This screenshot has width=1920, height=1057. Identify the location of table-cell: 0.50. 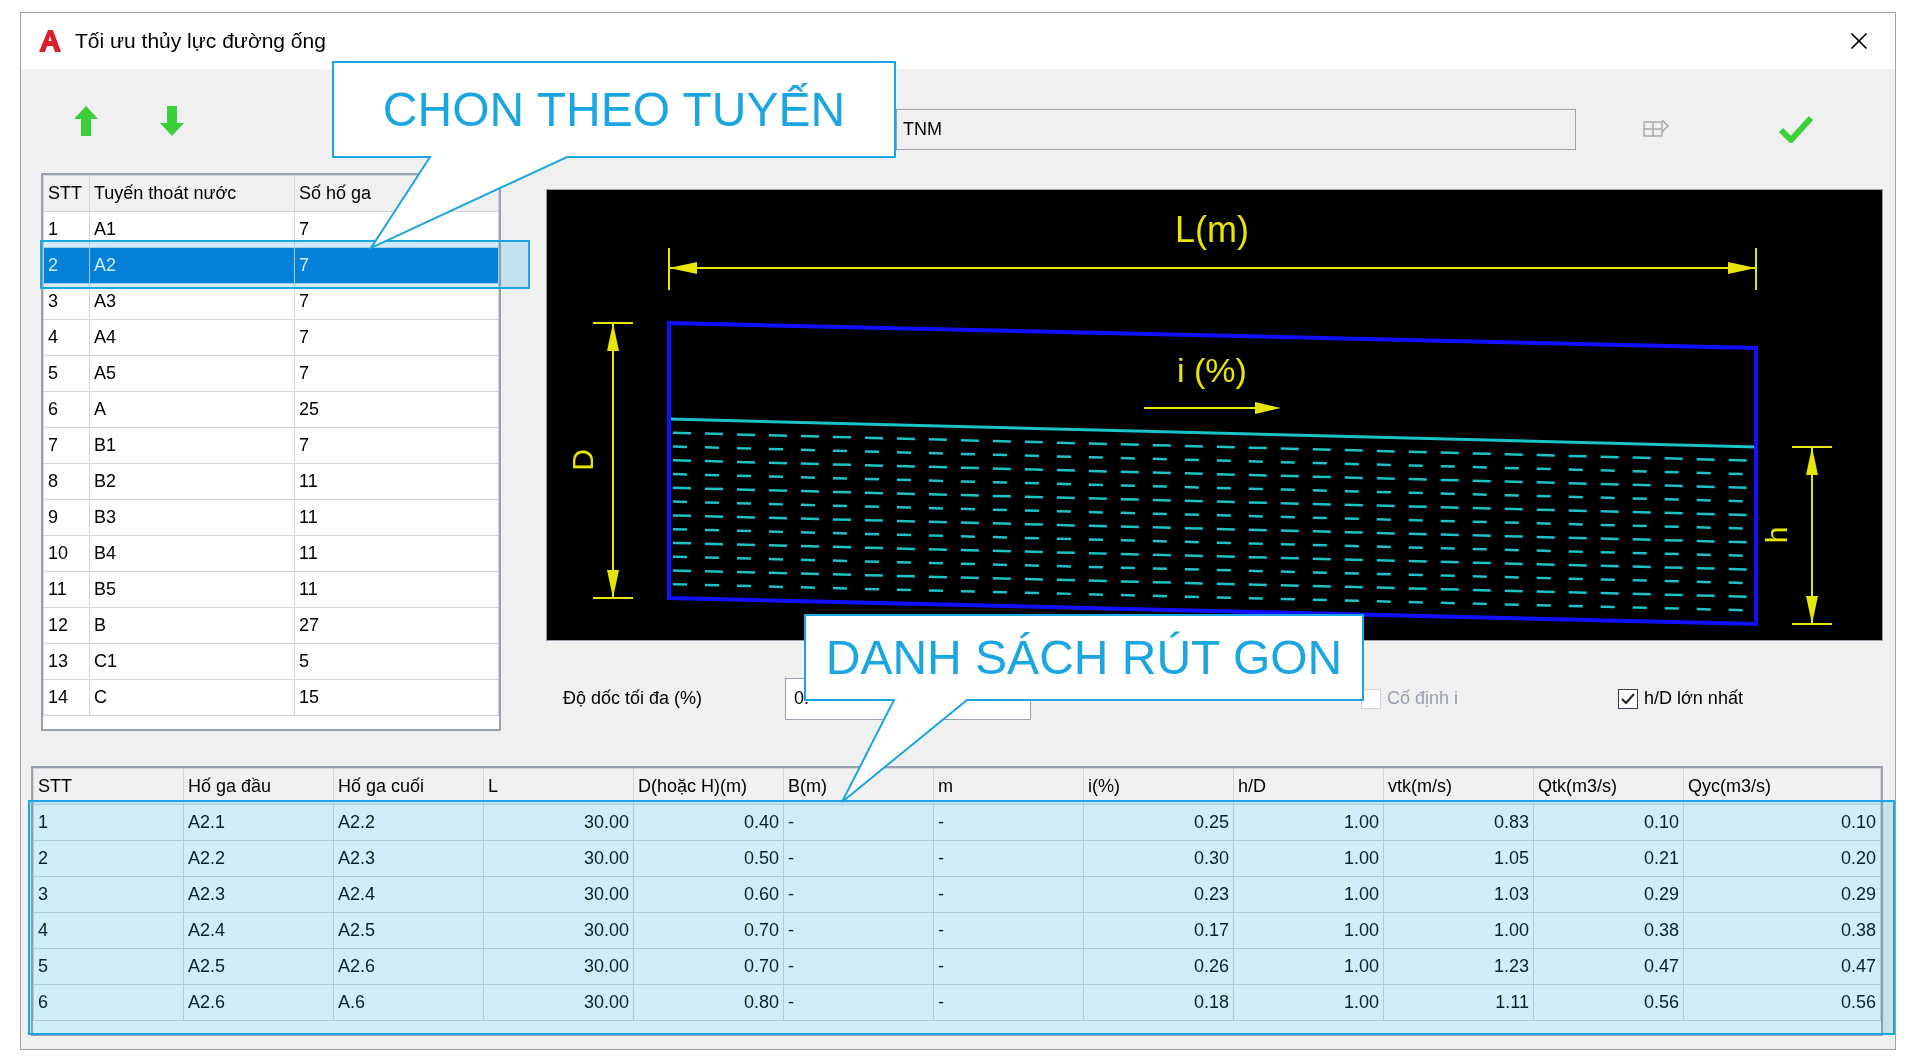
(708, 858).